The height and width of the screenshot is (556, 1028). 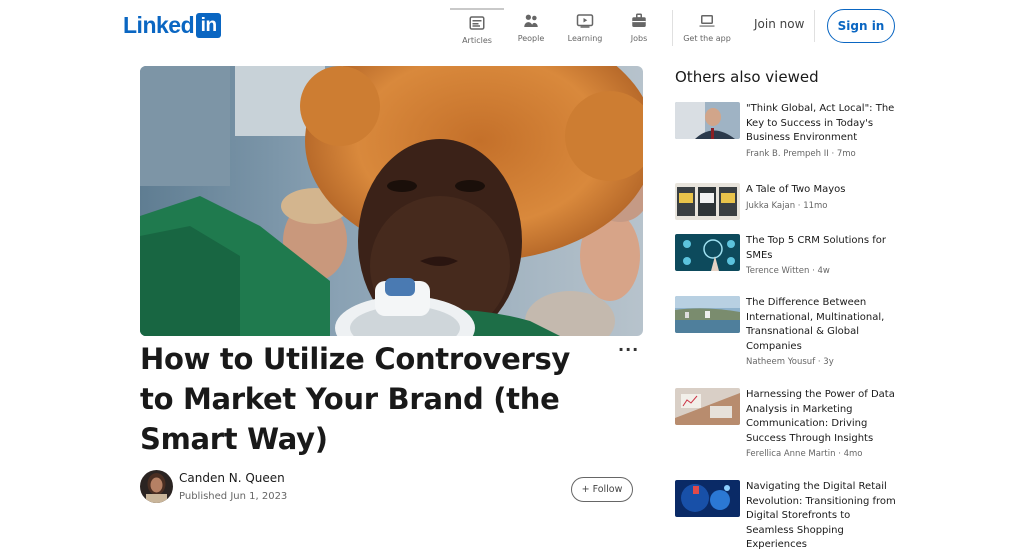 I want to click on author-meta: Canden N. Queen Published Jun 1, 2023, so click(x=233, y=486).